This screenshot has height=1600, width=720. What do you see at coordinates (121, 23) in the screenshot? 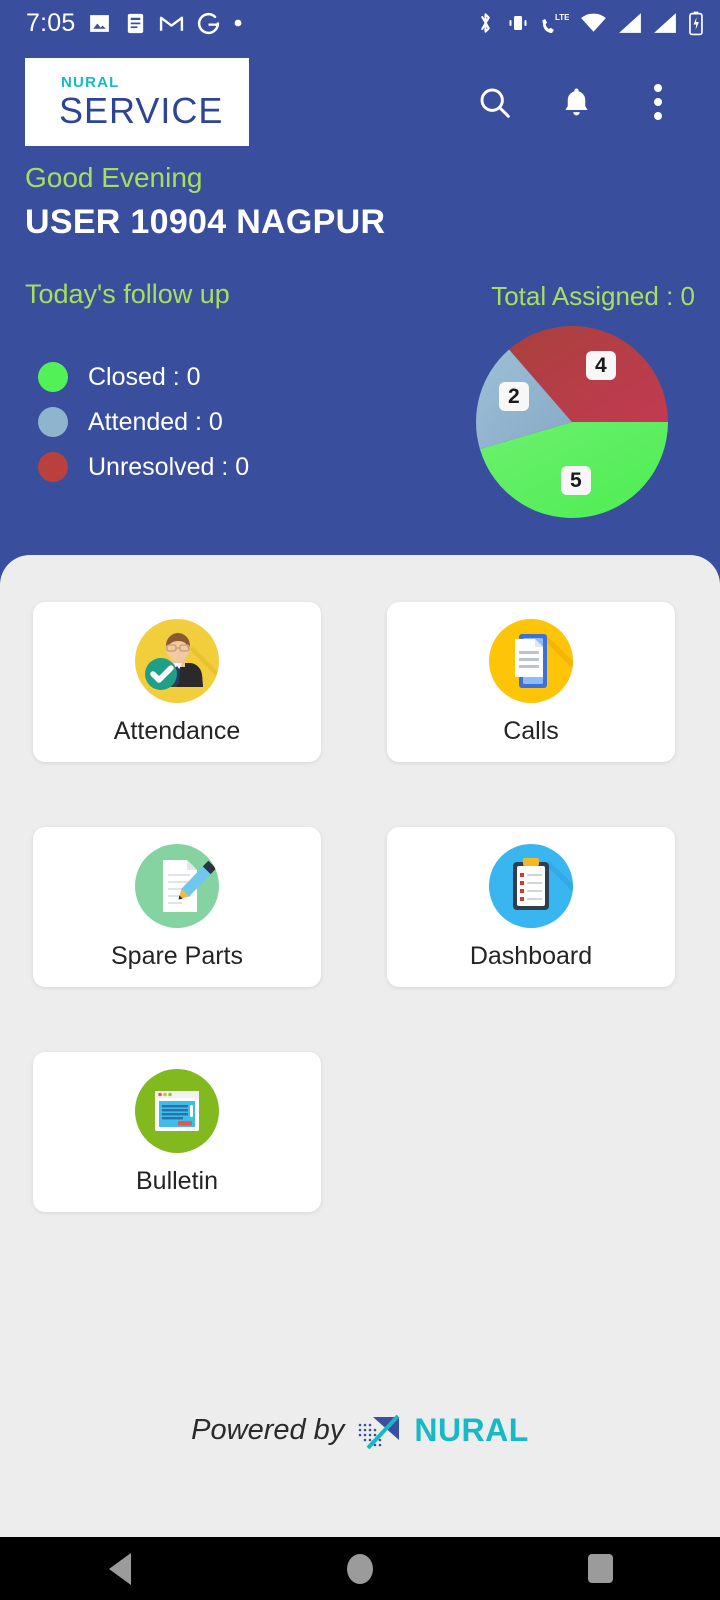
I see `status-bar-left: 7:05` at bounding box center [121, 23].